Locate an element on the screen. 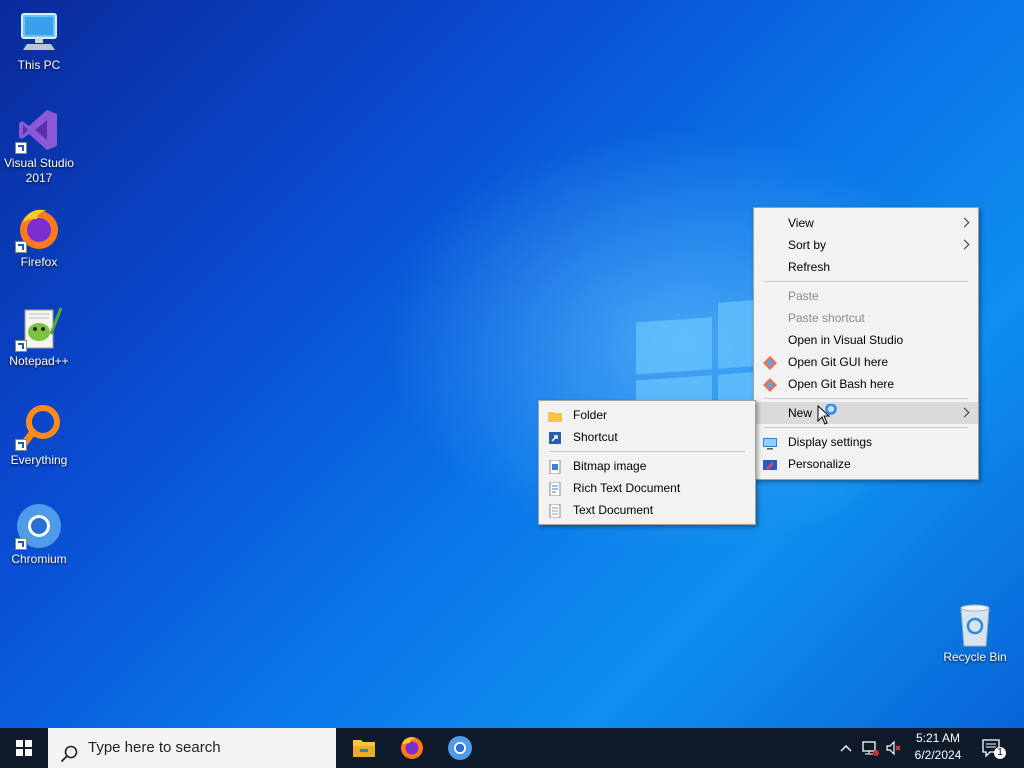 This screenshot has width=1024, height=779. chromium-icon: Chromium is located at coordinates (39, 534).